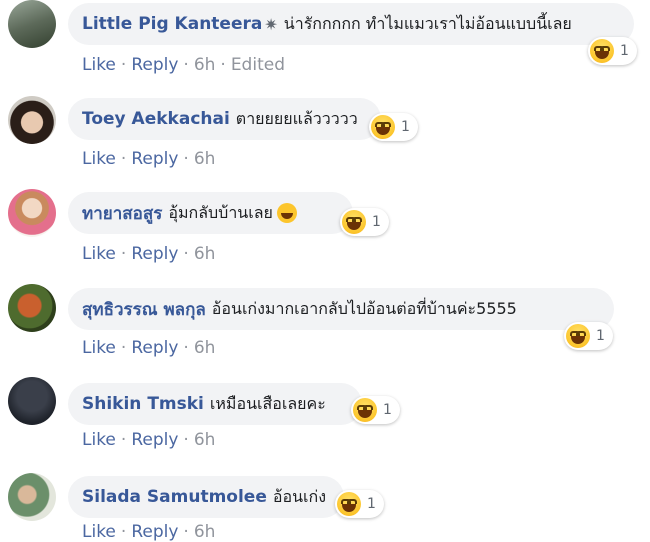  I want to click on comment-text: อุ้มกลับบ้านเลย, so click(220, 212).